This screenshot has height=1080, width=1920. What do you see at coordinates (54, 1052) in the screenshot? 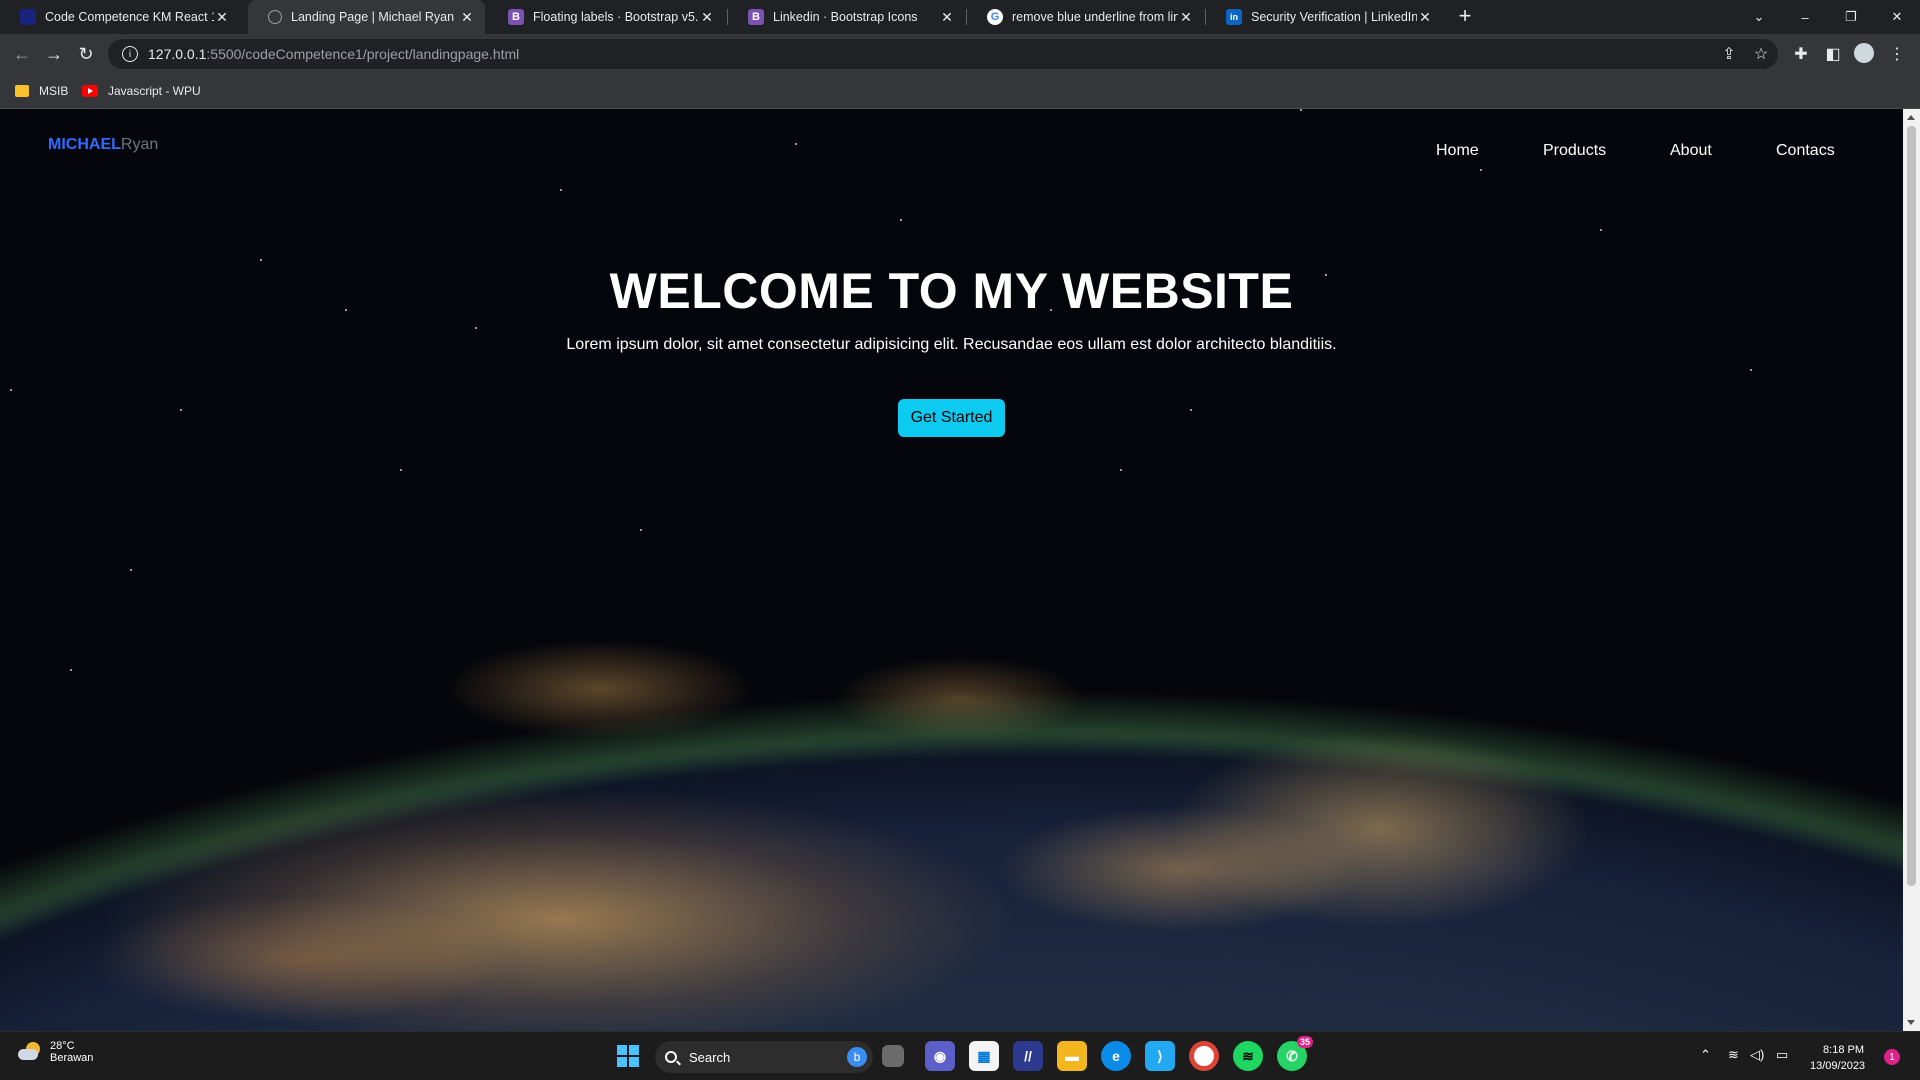
I see `weather-widget: 28°C Berawan` at bounding box center [54, 1052].